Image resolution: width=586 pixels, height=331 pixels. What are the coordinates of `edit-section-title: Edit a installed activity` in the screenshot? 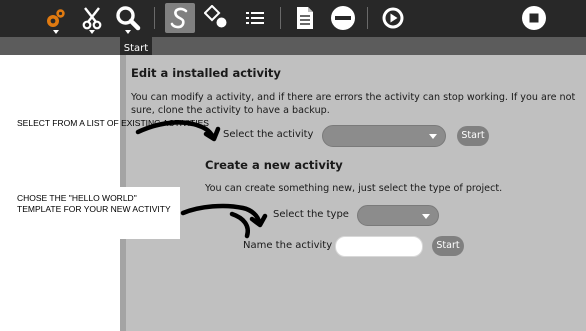 It's located at (206, 73).